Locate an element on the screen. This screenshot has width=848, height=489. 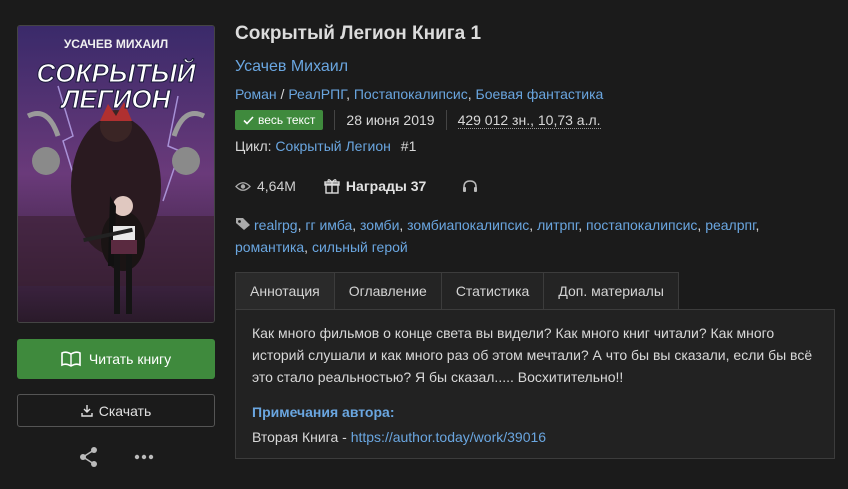
tag-icon is located at coordinates (243, 224).